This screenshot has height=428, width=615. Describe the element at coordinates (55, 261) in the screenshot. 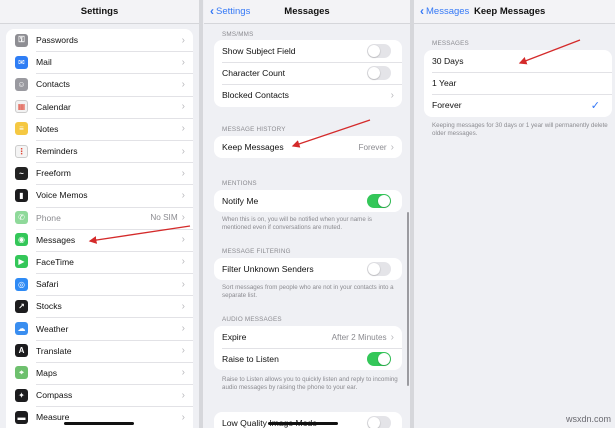

I see `settings-item-label: FaceTime` at that location.